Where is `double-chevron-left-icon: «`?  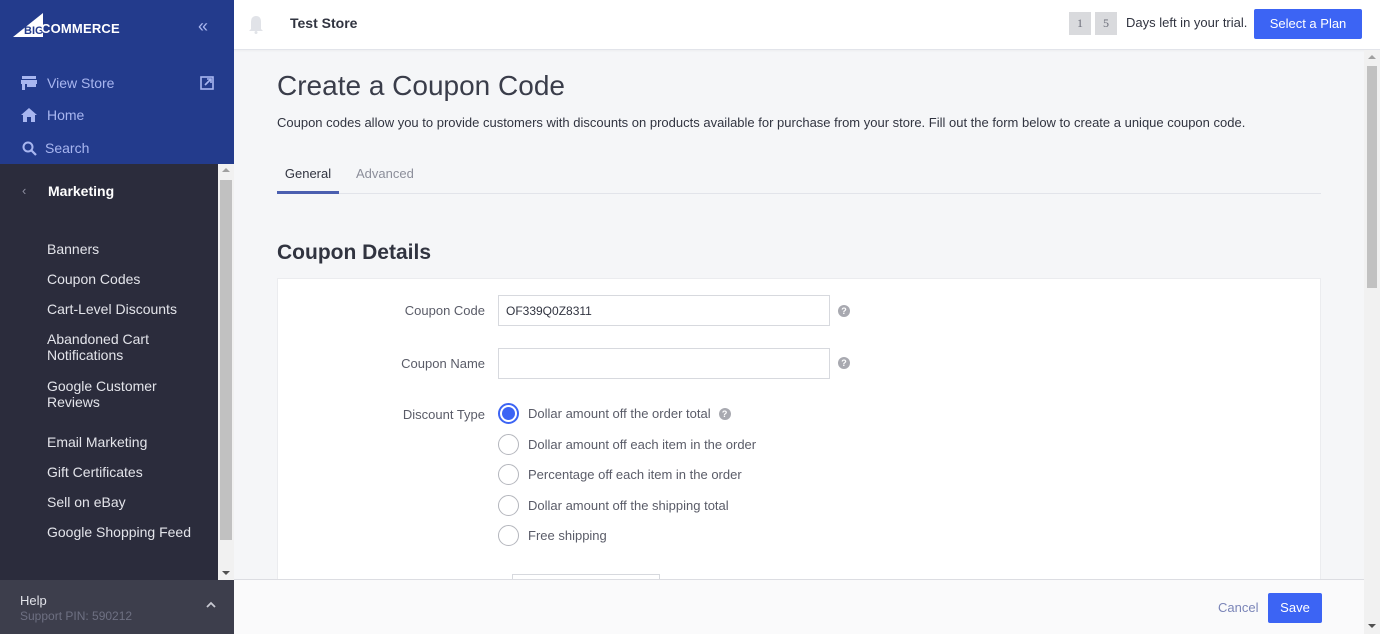
double-chevron-left-icon: « is located at coordinates (203, 26).